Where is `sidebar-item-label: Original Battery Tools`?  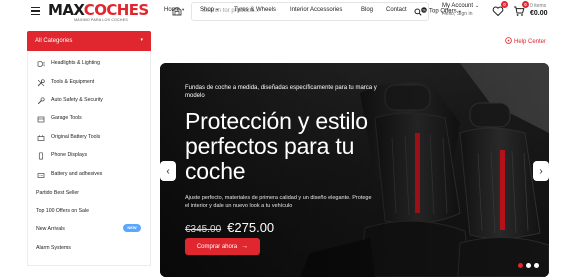
sidebar-item-label: Original Battery Tools is located at coordinates (76, 137).